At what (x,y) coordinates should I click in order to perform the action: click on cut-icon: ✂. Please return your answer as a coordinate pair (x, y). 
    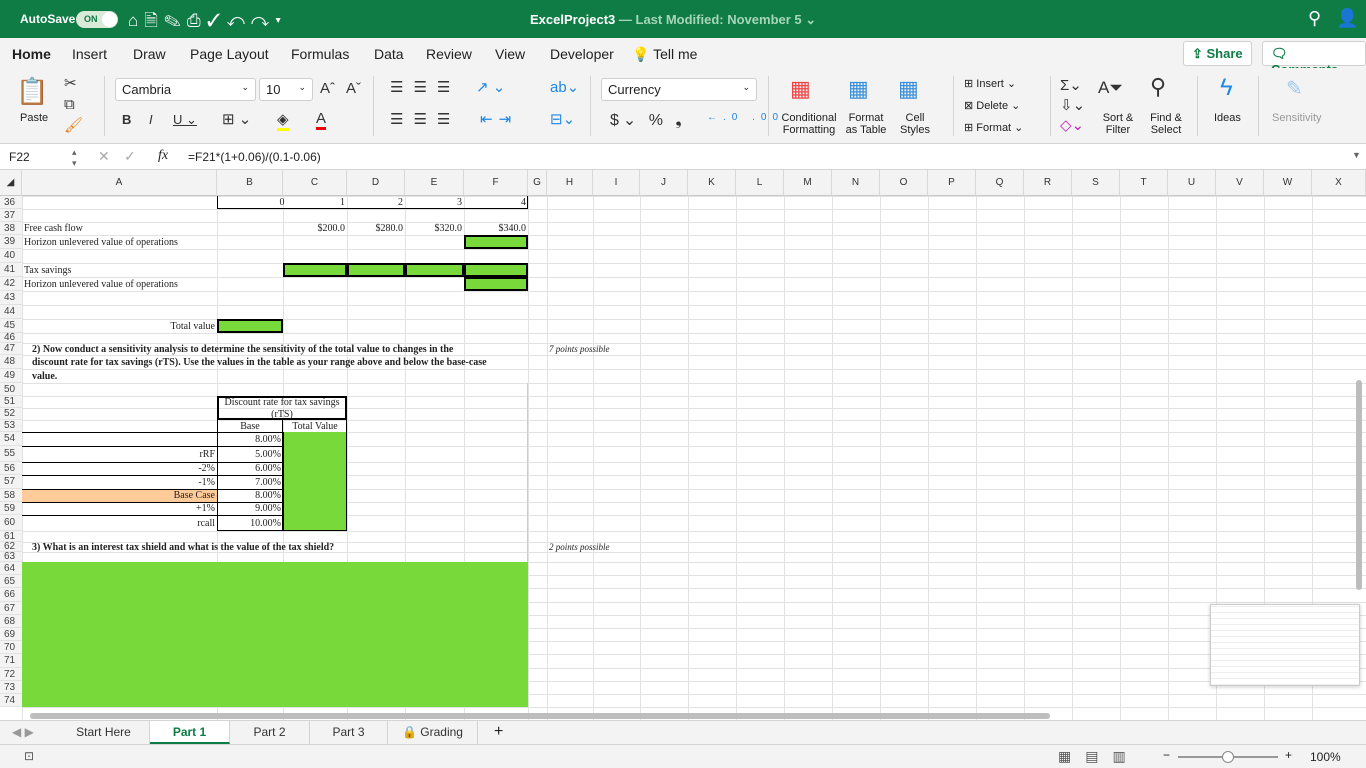
    Looking at the image, I should click on (70, 83).